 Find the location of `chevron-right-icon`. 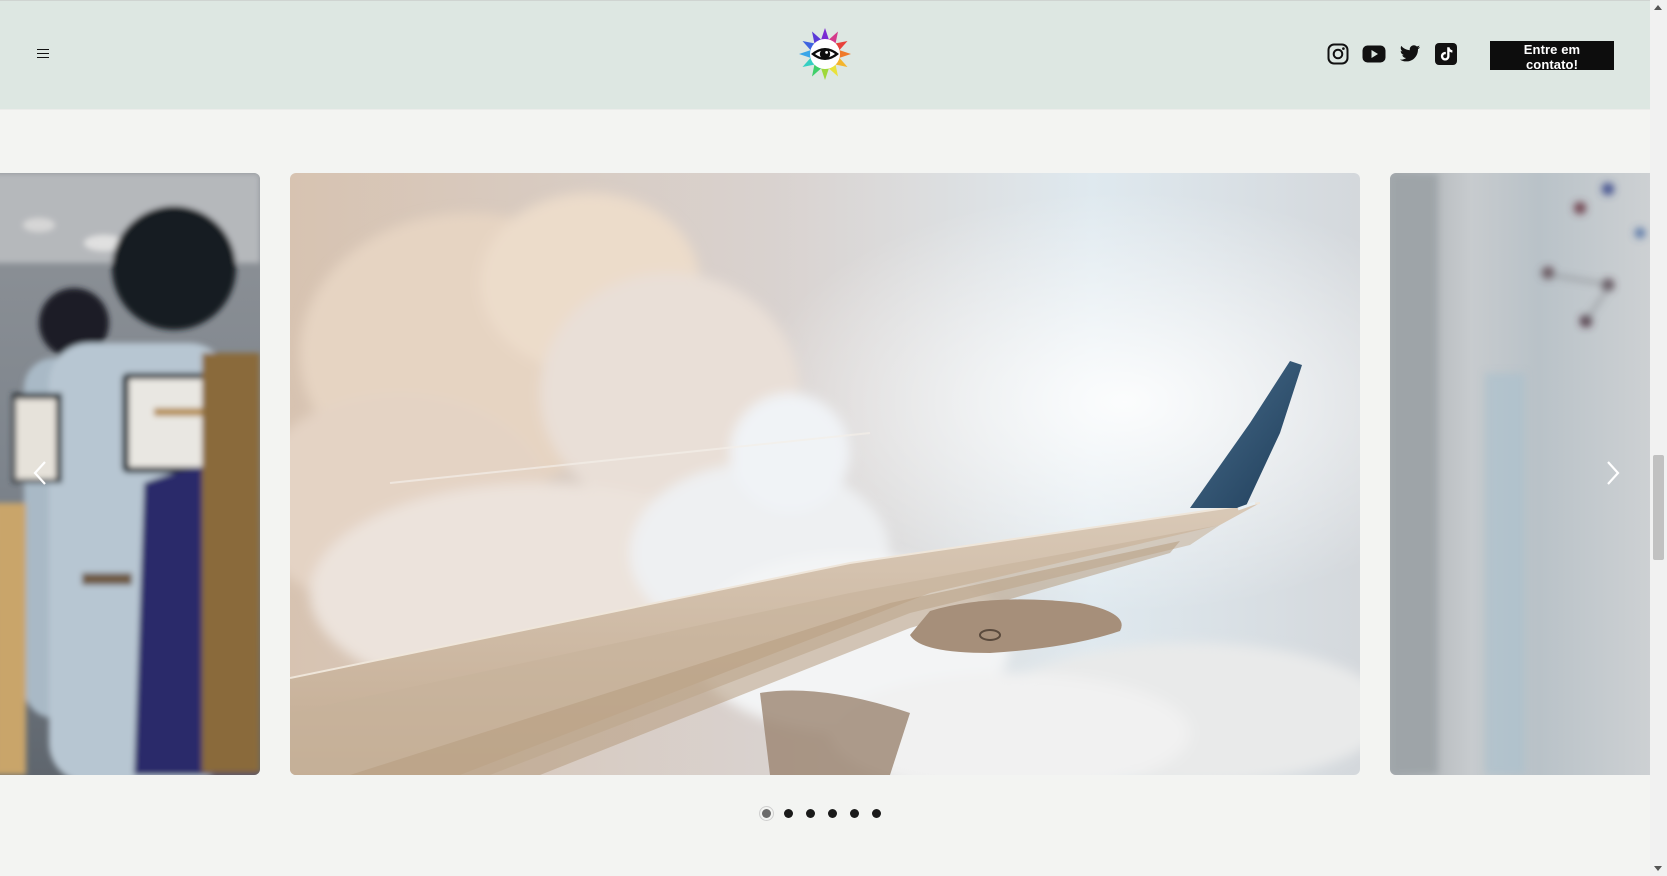

chevron-right-icon is located at coordinates (1612, 473).